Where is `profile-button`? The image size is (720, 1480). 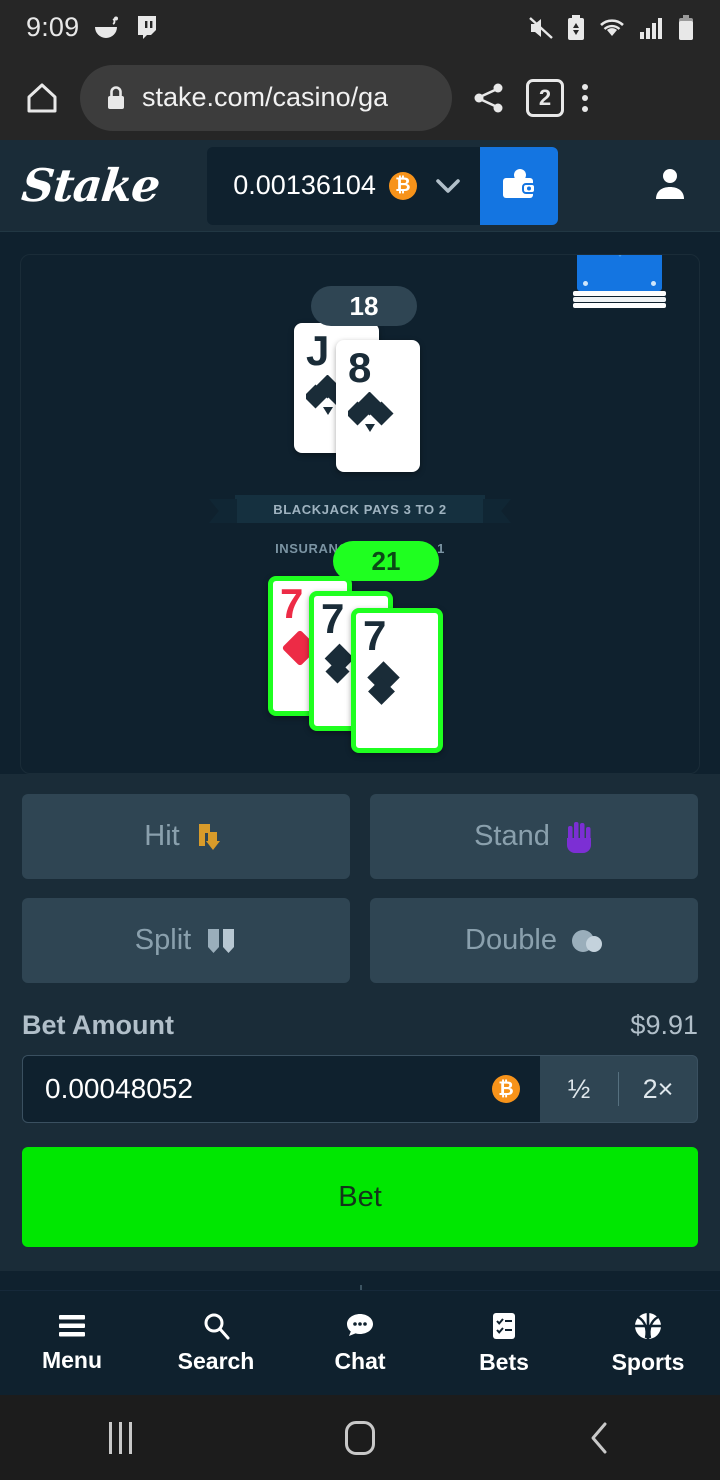
profile-button is located at coordinates (675, 185).